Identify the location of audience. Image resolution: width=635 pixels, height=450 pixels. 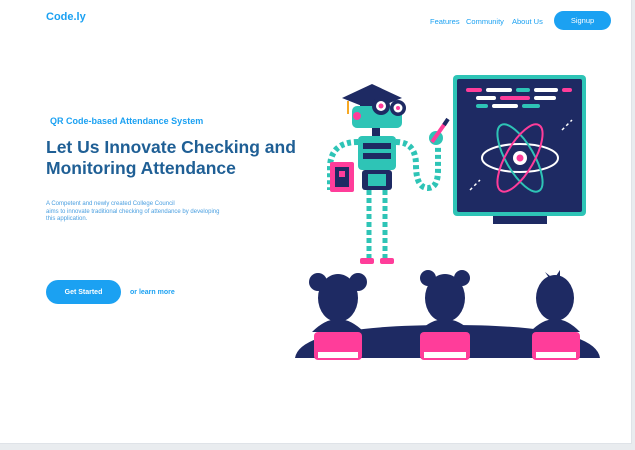
(447, 315).